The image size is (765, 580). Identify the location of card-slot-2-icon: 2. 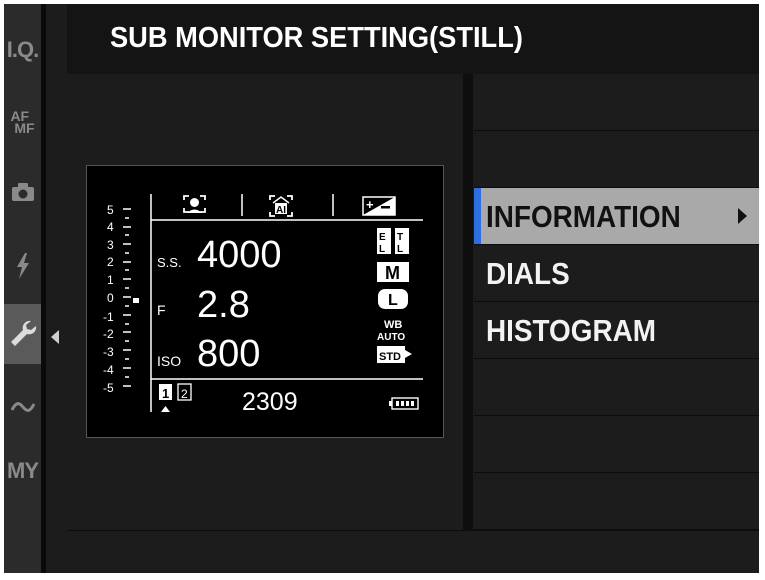
(184, 392).